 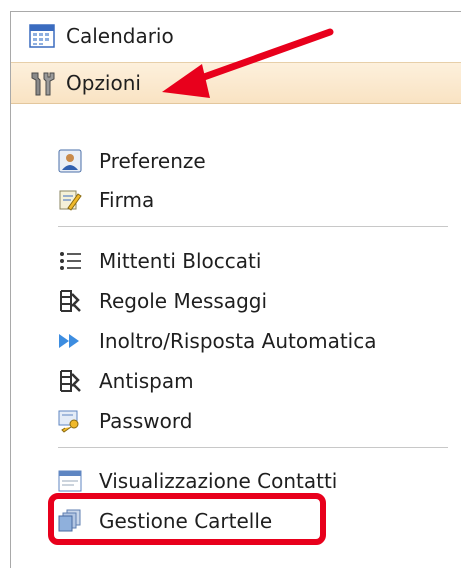 I want to click on menu-item-label: Gestione Cartelle, so click(x=186, y=521).